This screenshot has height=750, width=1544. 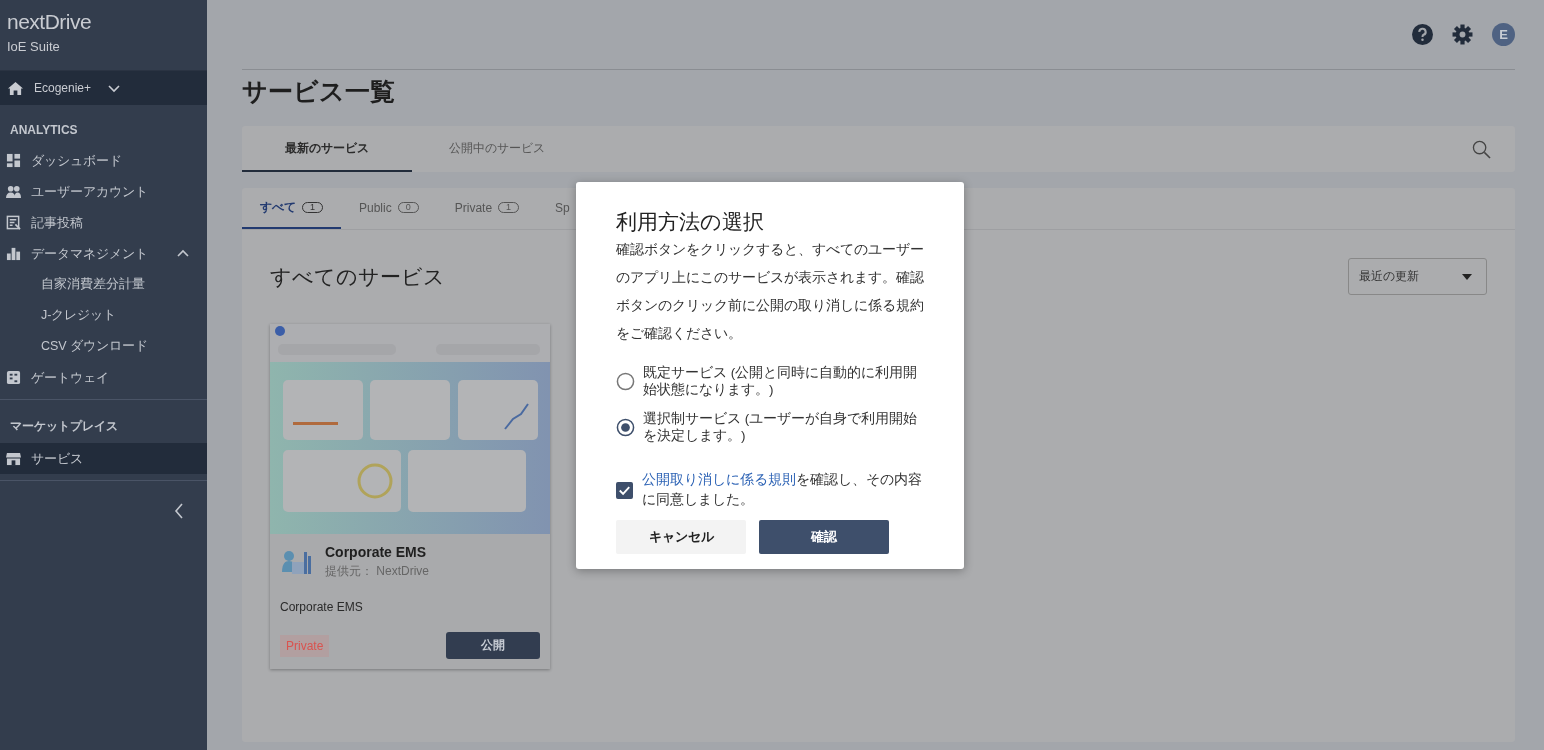 What do you see at coordinates (322, 607) in the screenshot?
I see `service-description: Corporate EMS` at bounding box center [322, 607].